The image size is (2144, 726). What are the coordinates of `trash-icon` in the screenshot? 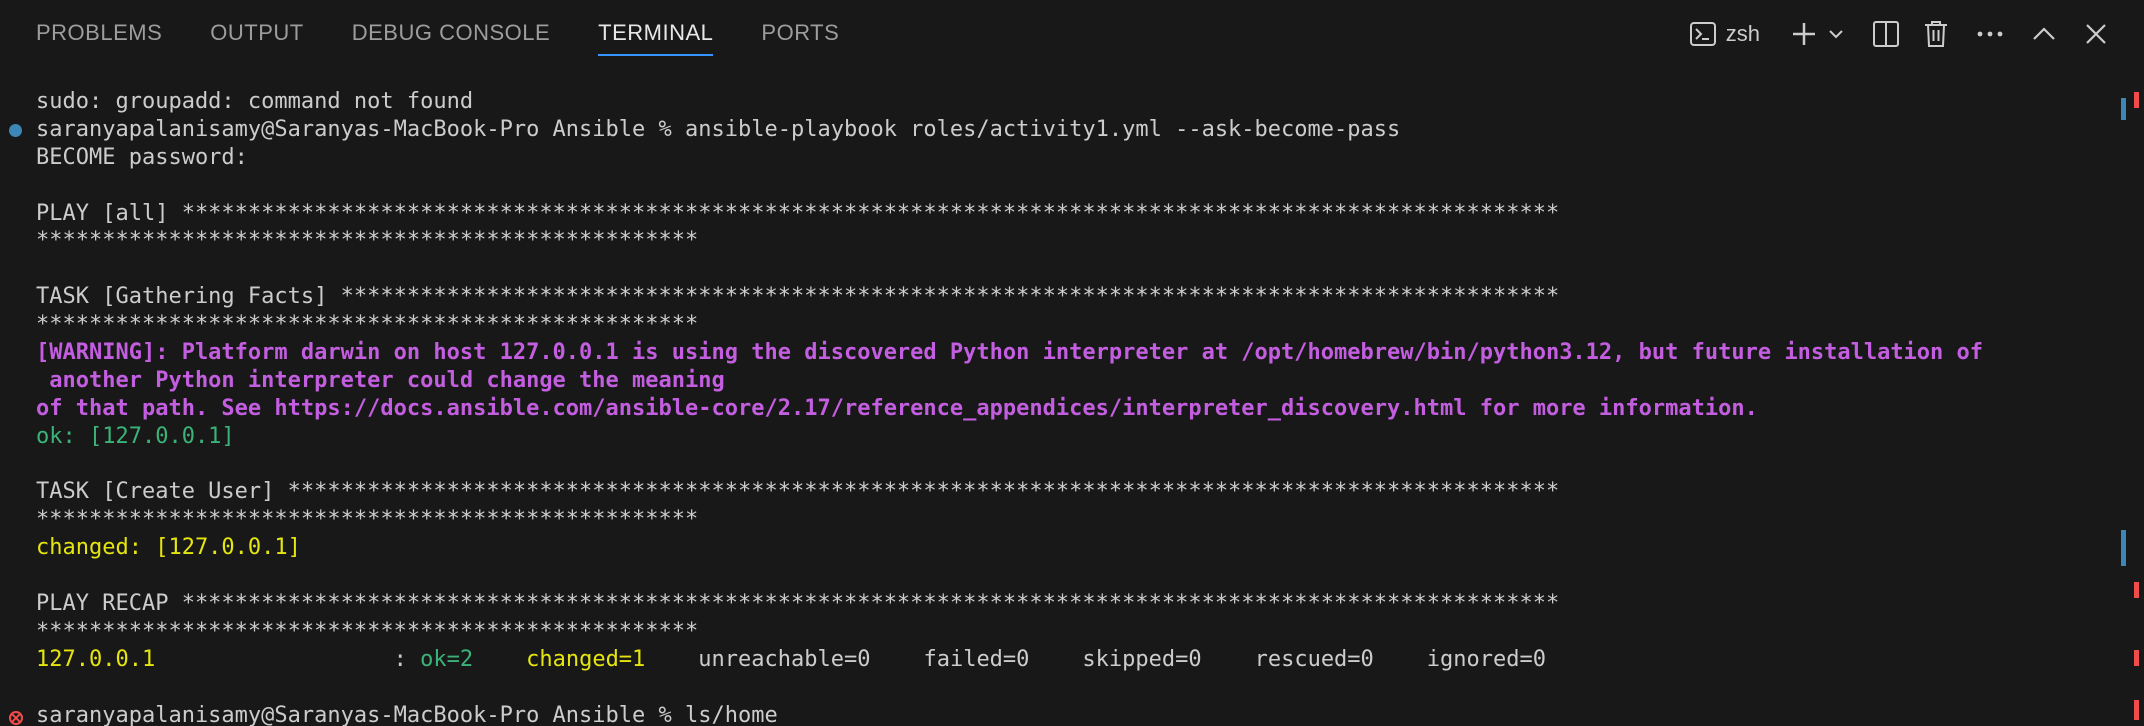 It's located at (1936, 34).